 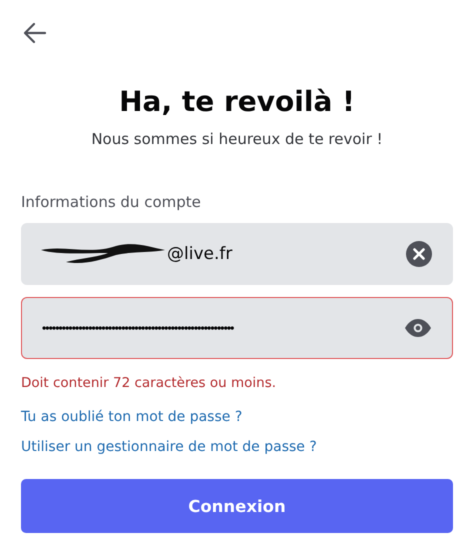 I want to click on eye-icon, so click(x=418, y=328).